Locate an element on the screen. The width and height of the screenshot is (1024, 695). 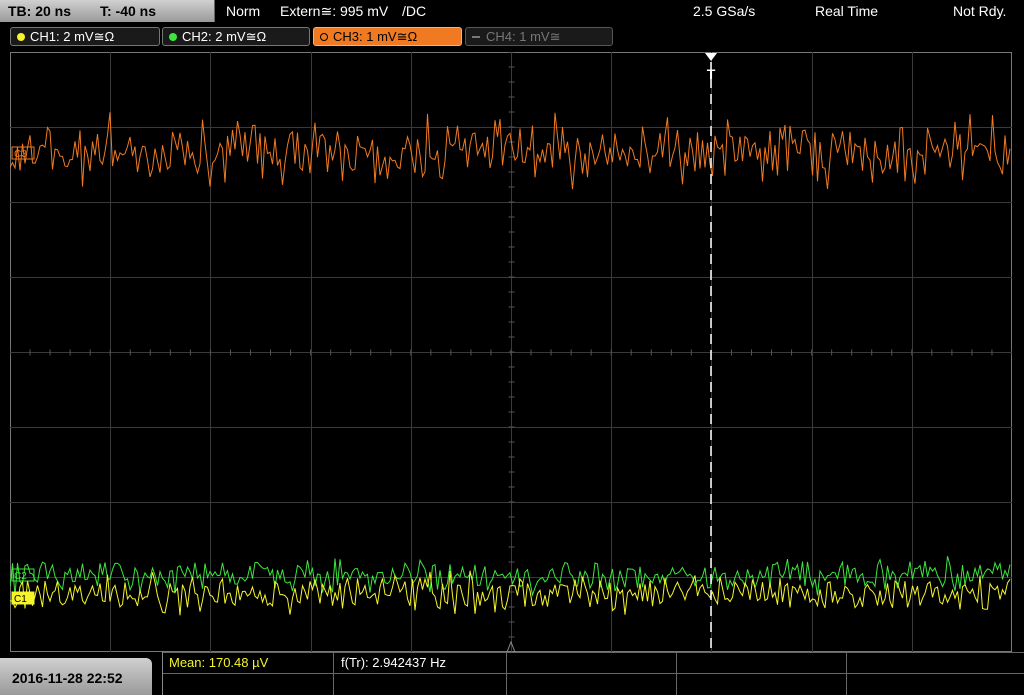
acquisition-mode-label: Real Time is located at coordinates (846, 11).